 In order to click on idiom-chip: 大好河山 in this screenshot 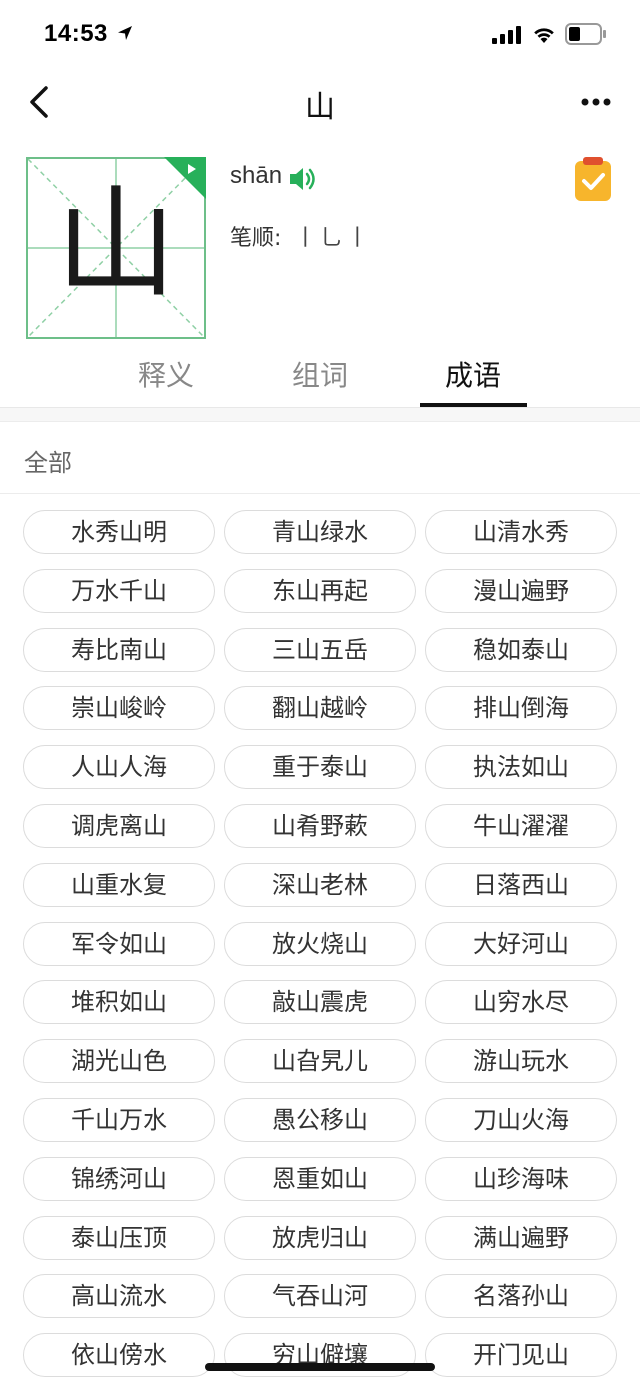, I will do `click(521, 944)`.